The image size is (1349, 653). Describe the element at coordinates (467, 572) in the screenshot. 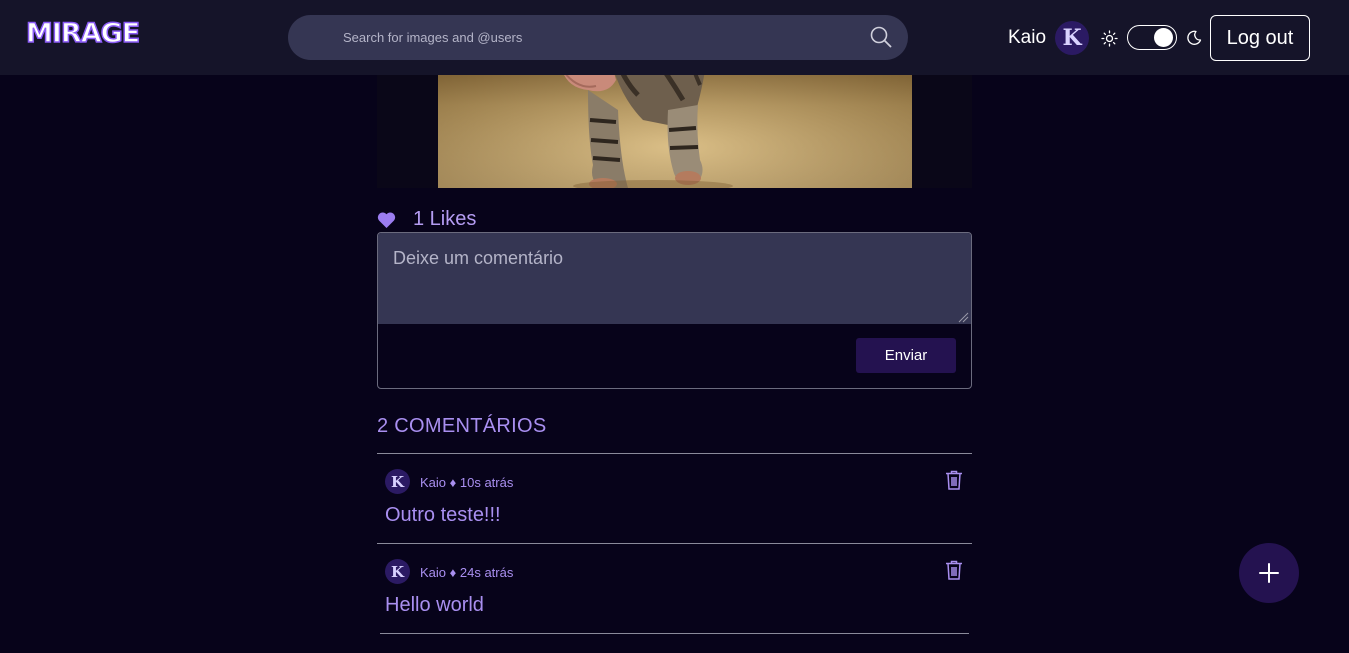

I see `comment-meta: Kaio ♦ 24s atrás` at that location.